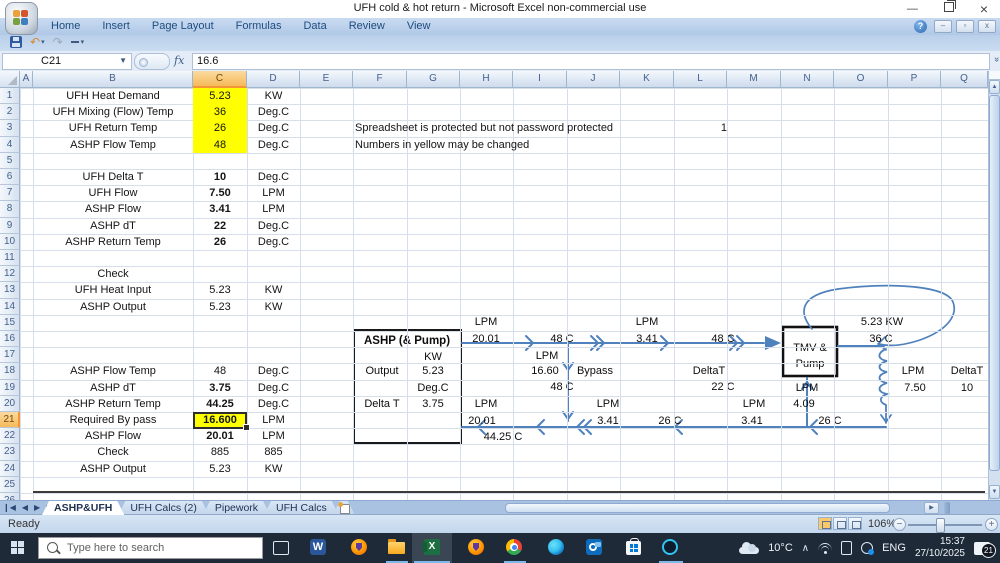  What do you see at coordinates (432, 548) in the screenshot?
I see `excel-taskbar-tile: X` at bounding box center [432, 548].